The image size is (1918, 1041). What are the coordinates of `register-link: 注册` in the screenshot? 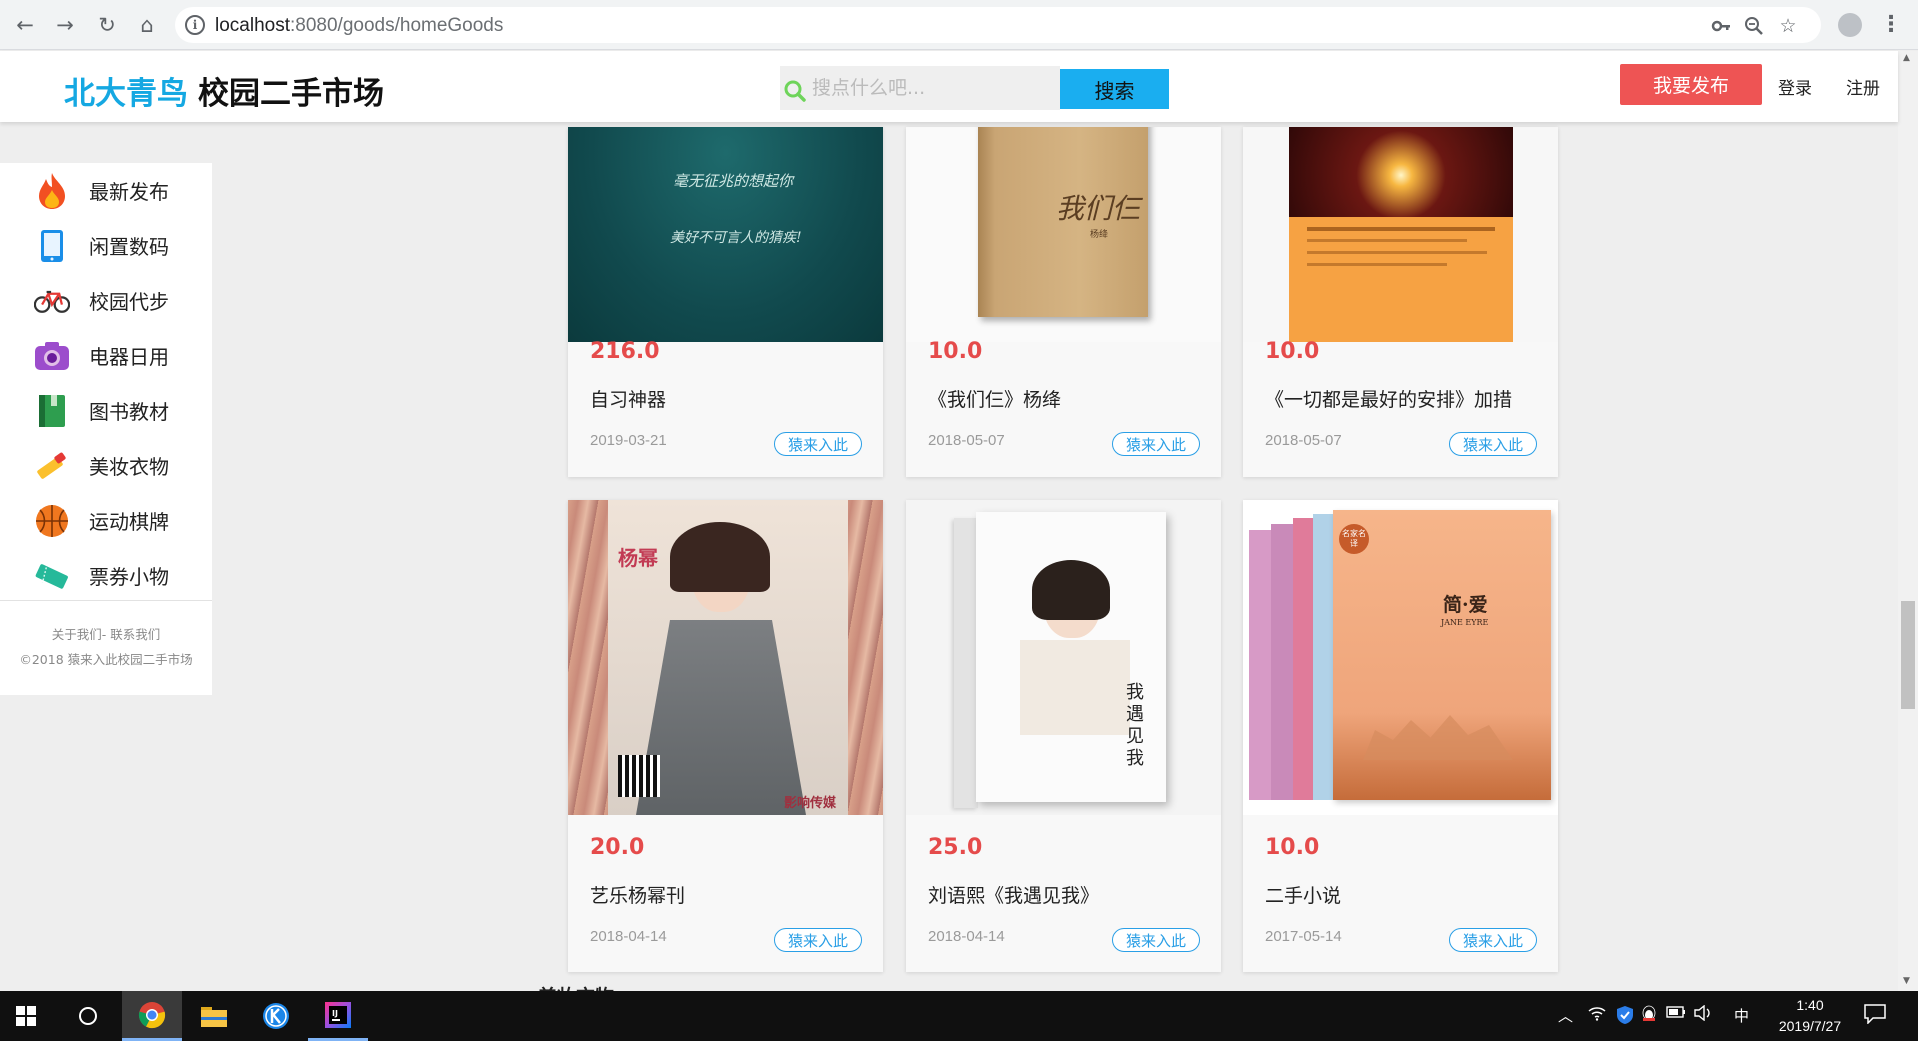 It's located at (1863, 86).